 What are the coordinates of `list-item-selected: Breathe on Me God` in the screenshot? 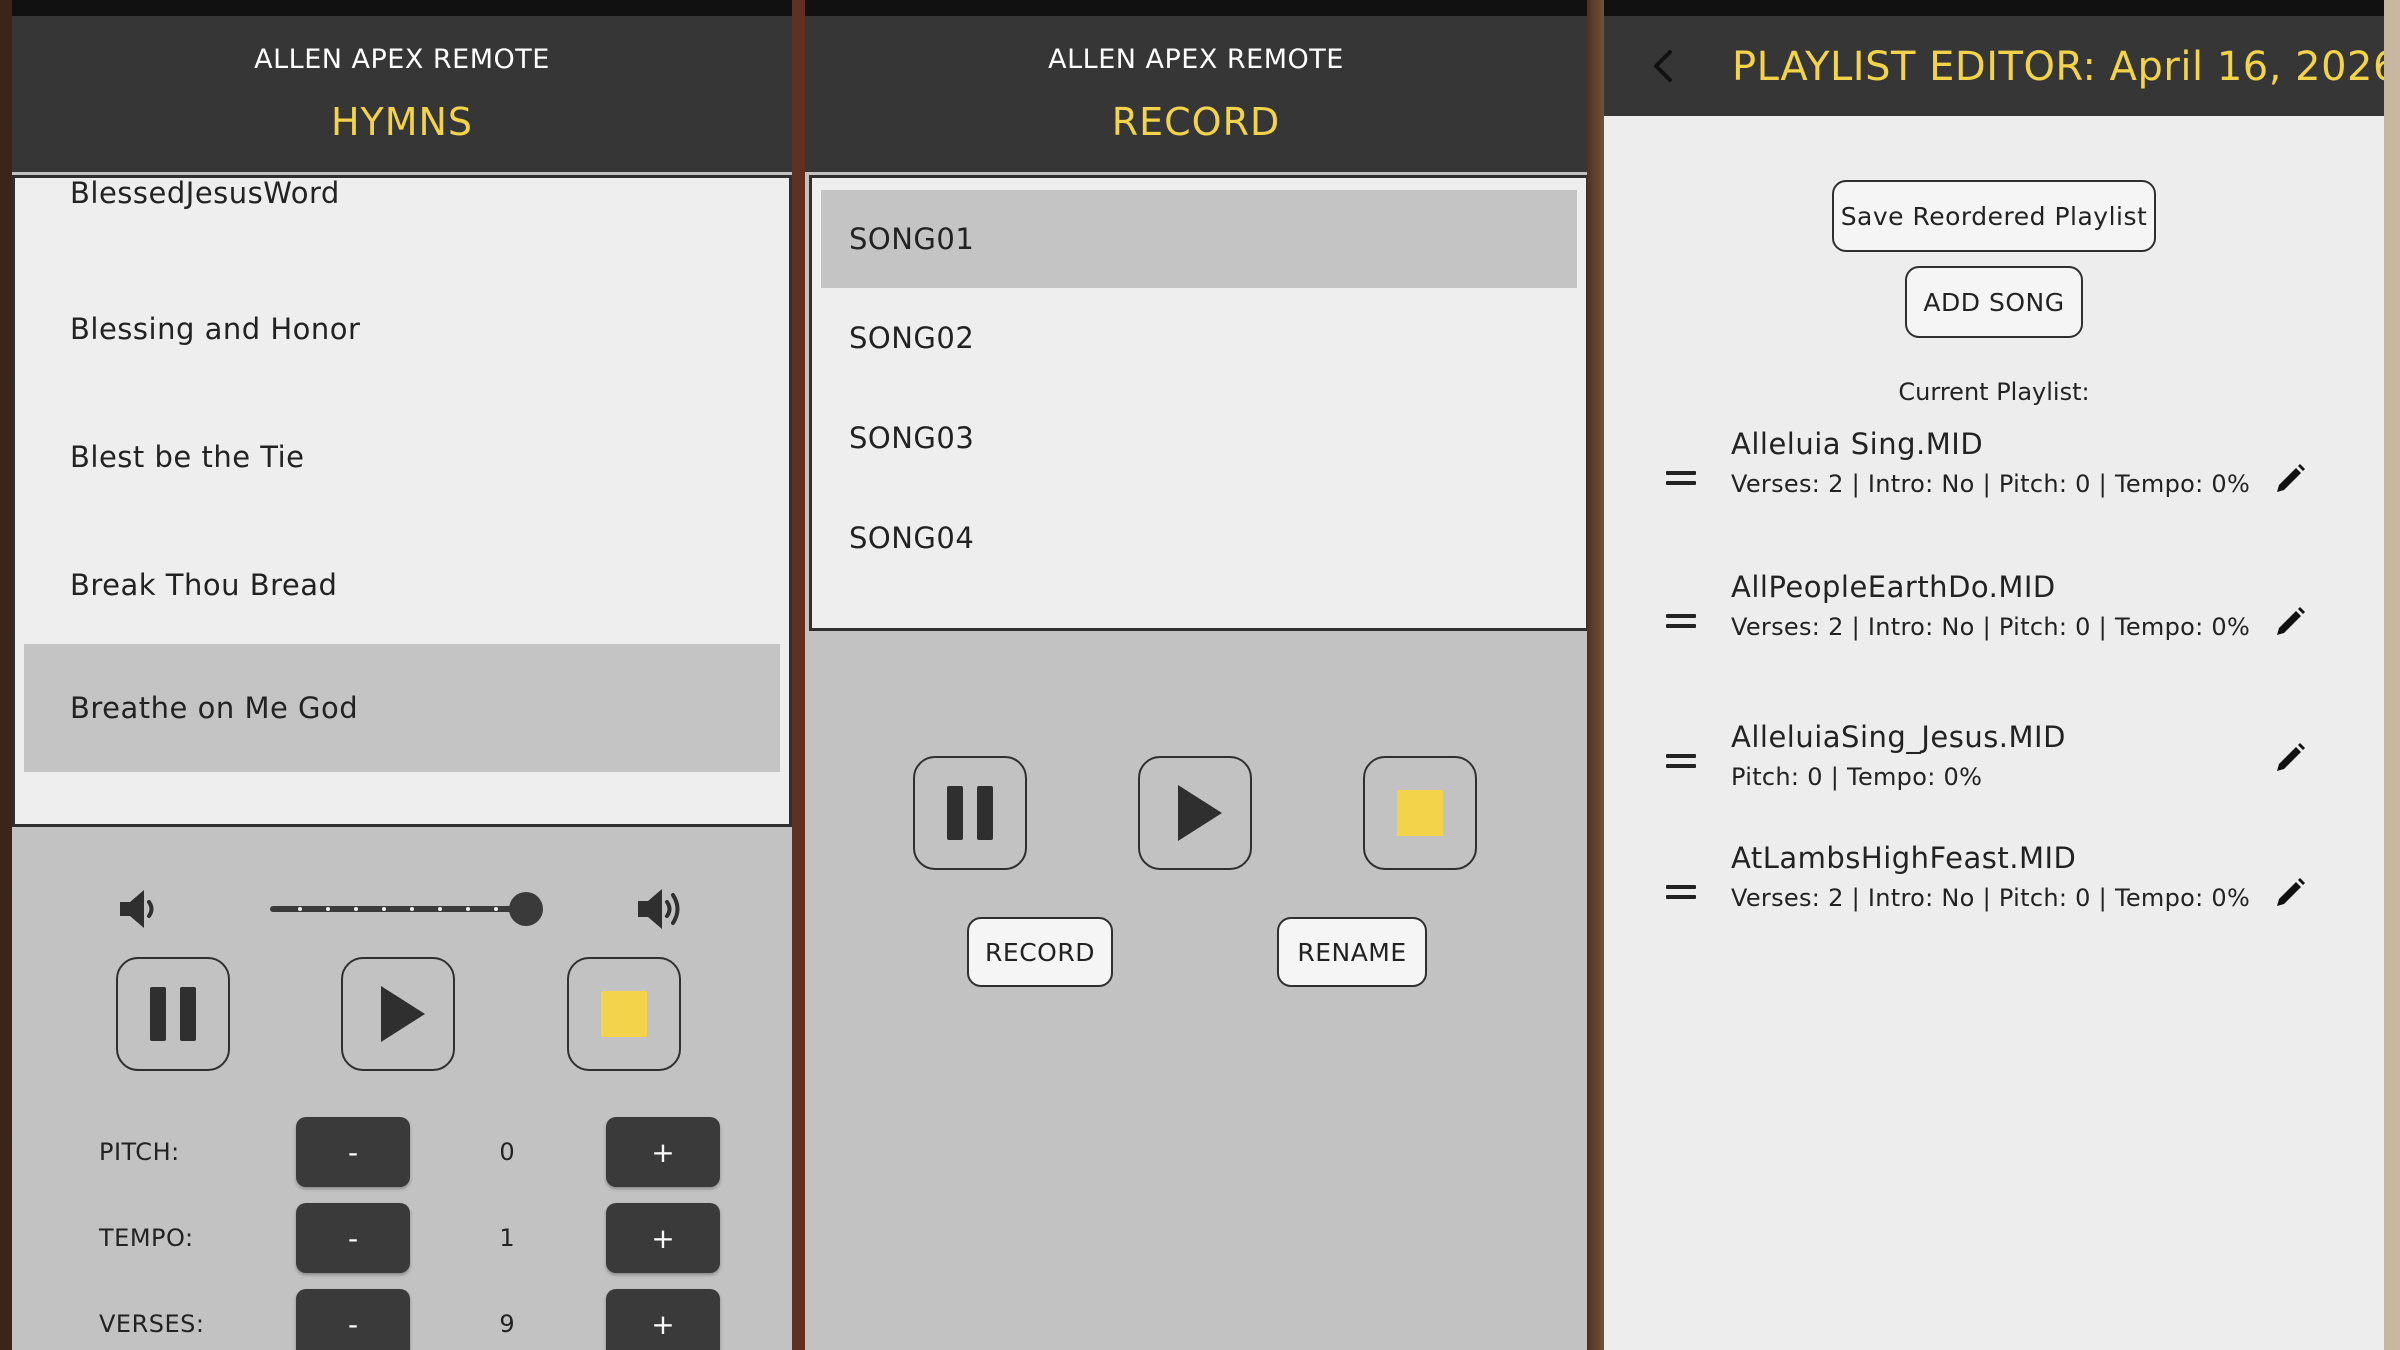 It's located at (402, 708).